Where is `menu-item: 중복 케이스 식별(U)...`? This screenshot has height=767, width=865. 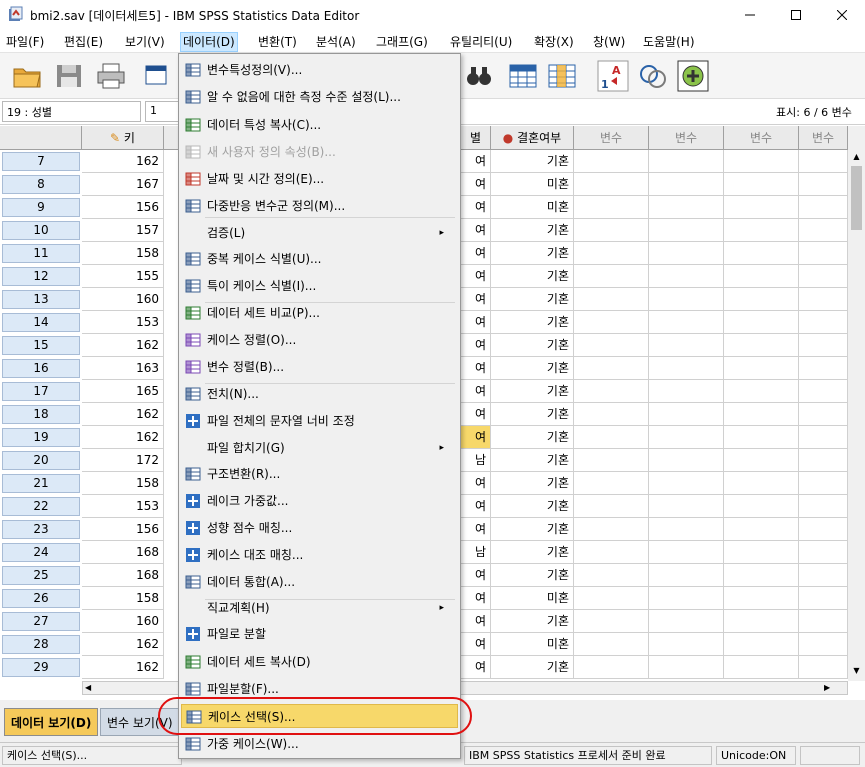
menu-item: 중복 케이스 식별(U)... is located at coordinates (319, 259).